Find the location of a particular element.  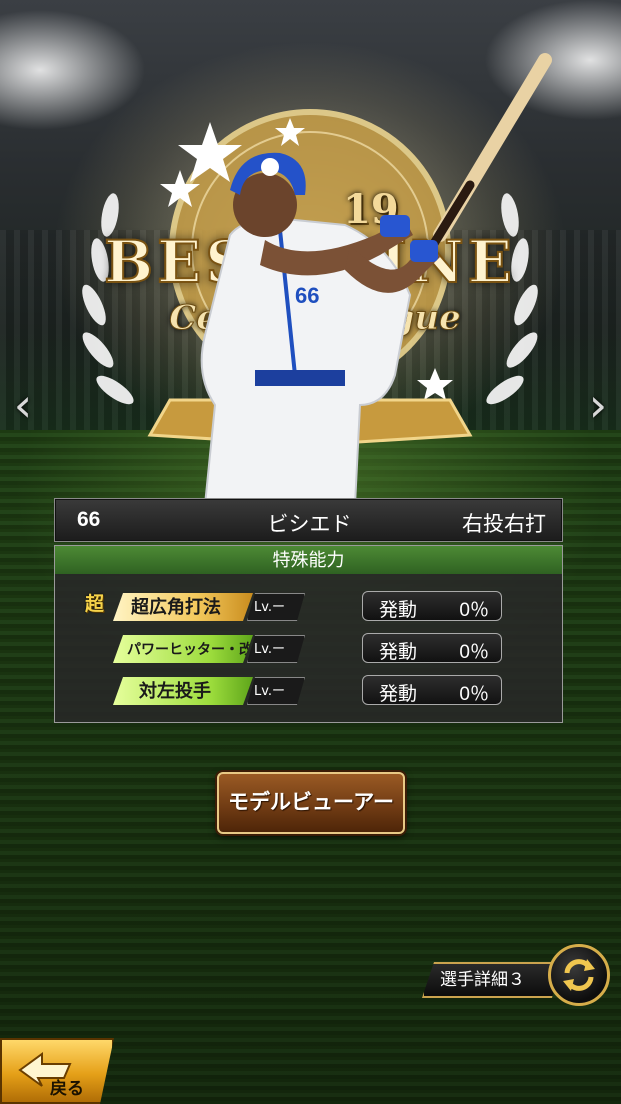

model-viewer-button: モデルビューアー is located at coordinates (311, 803).